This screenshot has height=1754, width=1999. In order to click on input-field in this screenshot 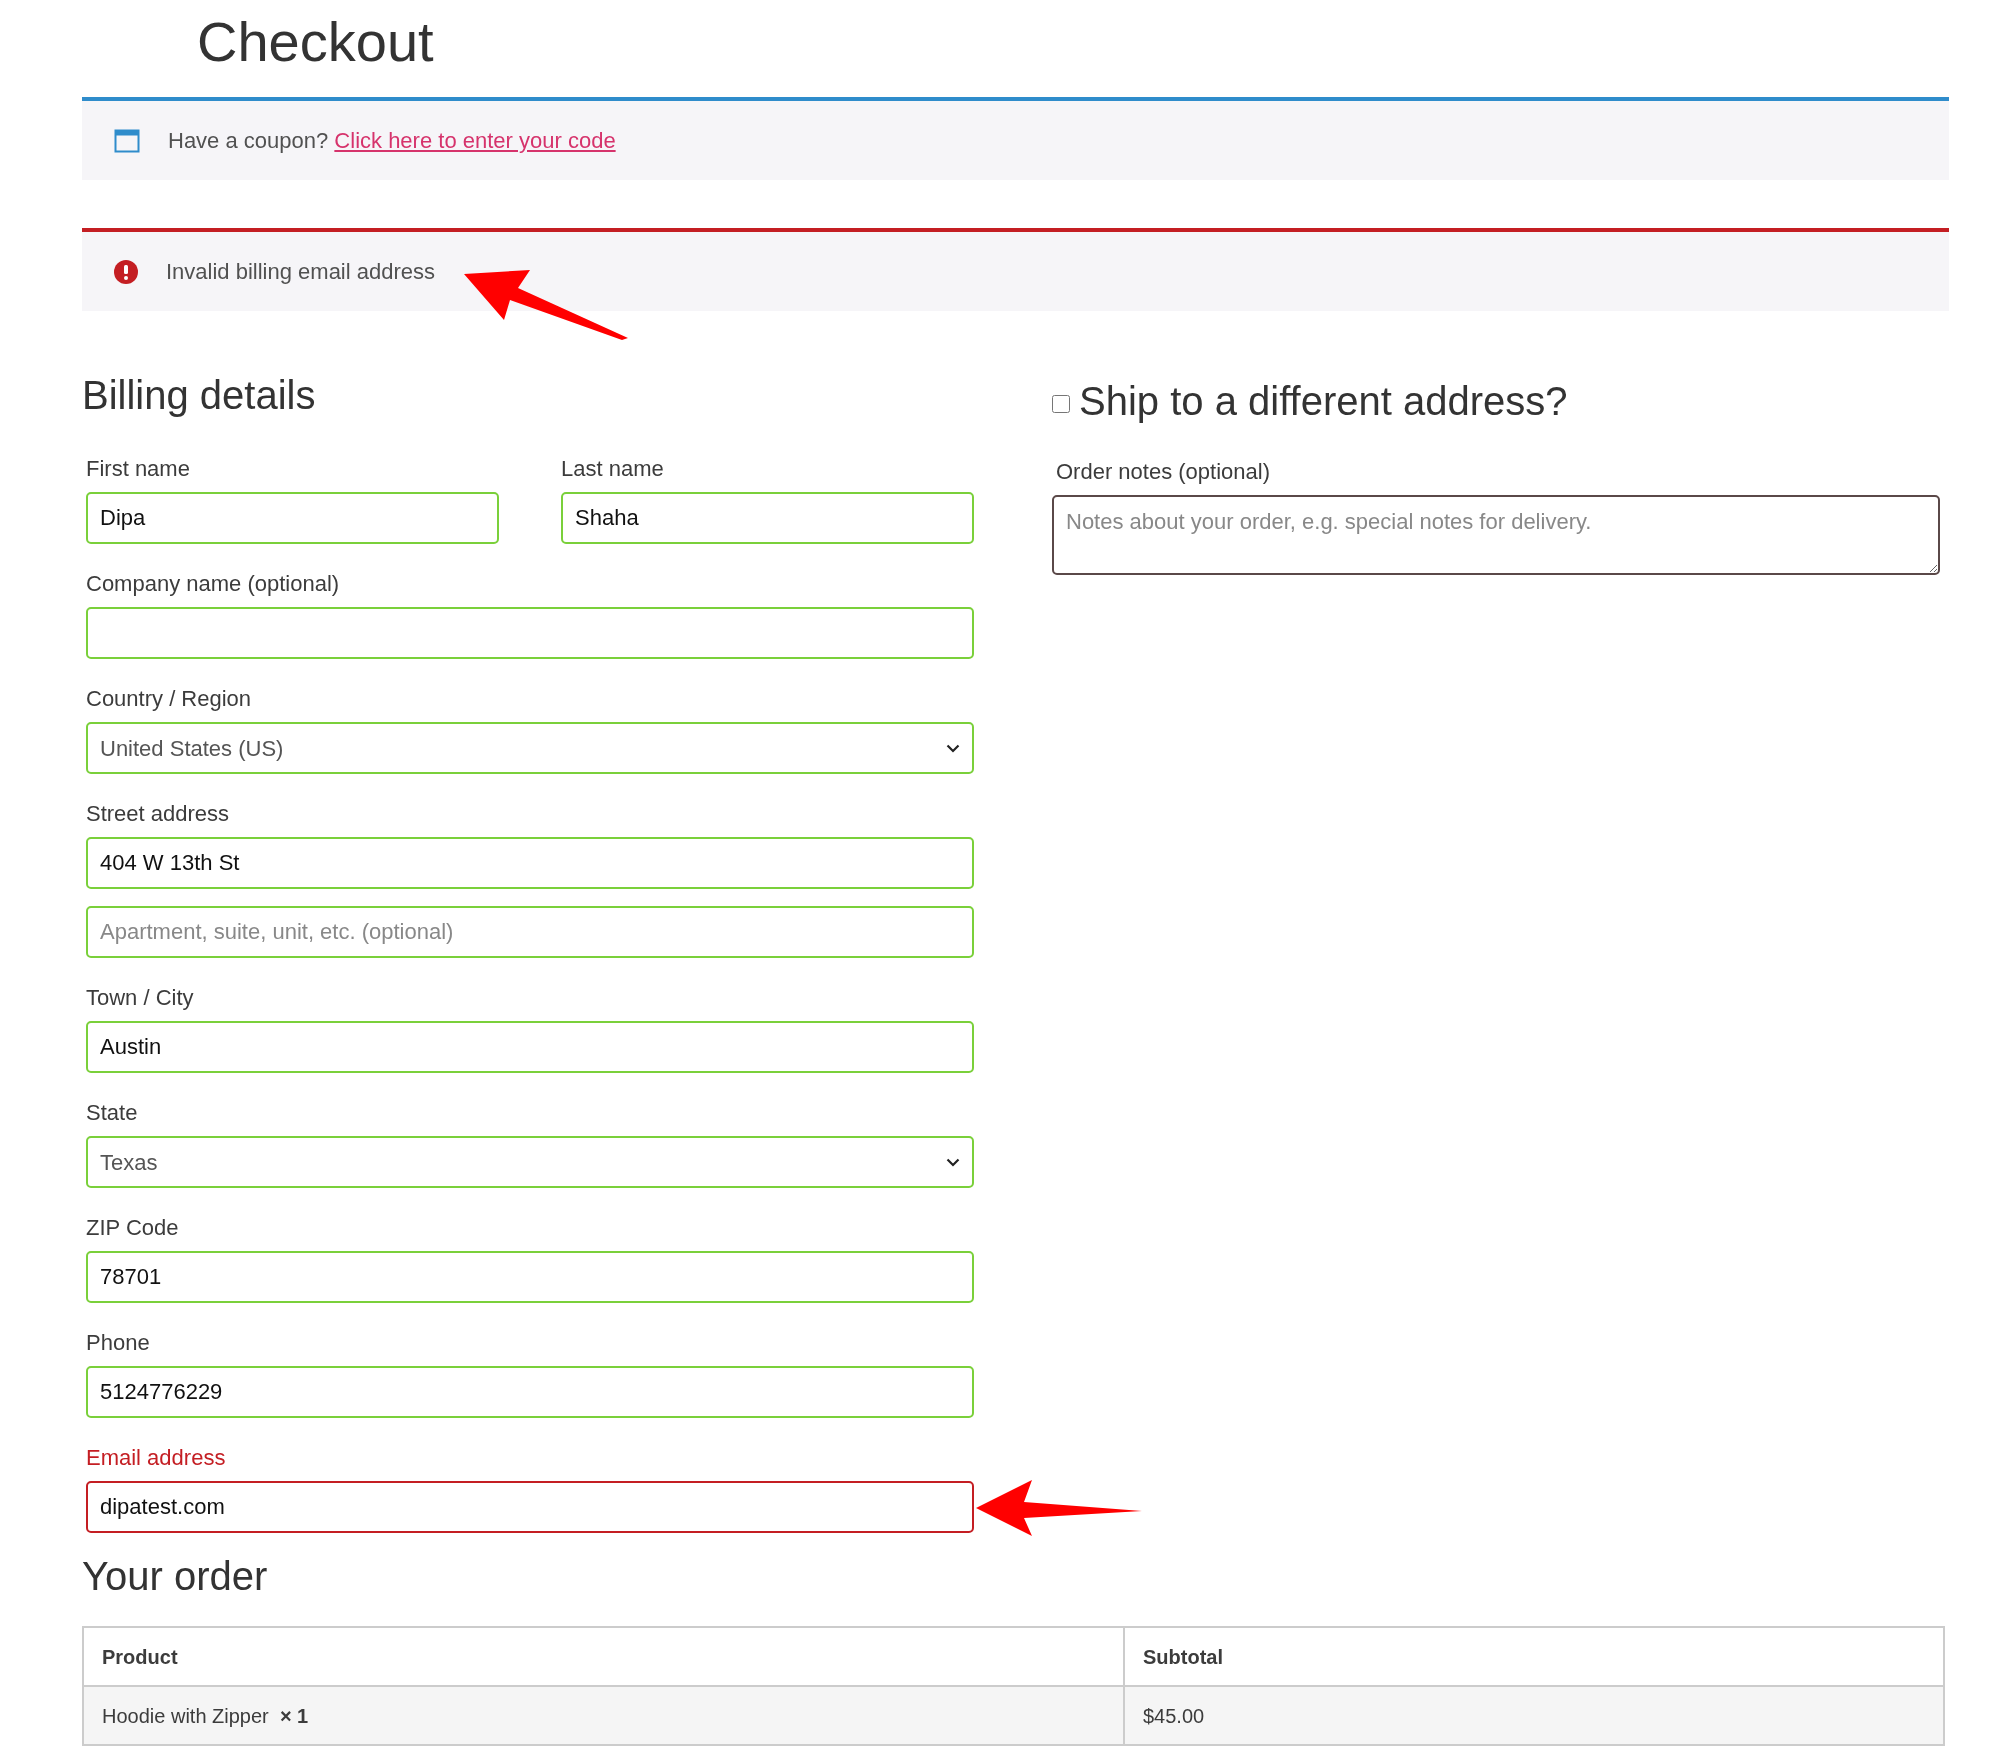, I will do `click(530, 633)`.